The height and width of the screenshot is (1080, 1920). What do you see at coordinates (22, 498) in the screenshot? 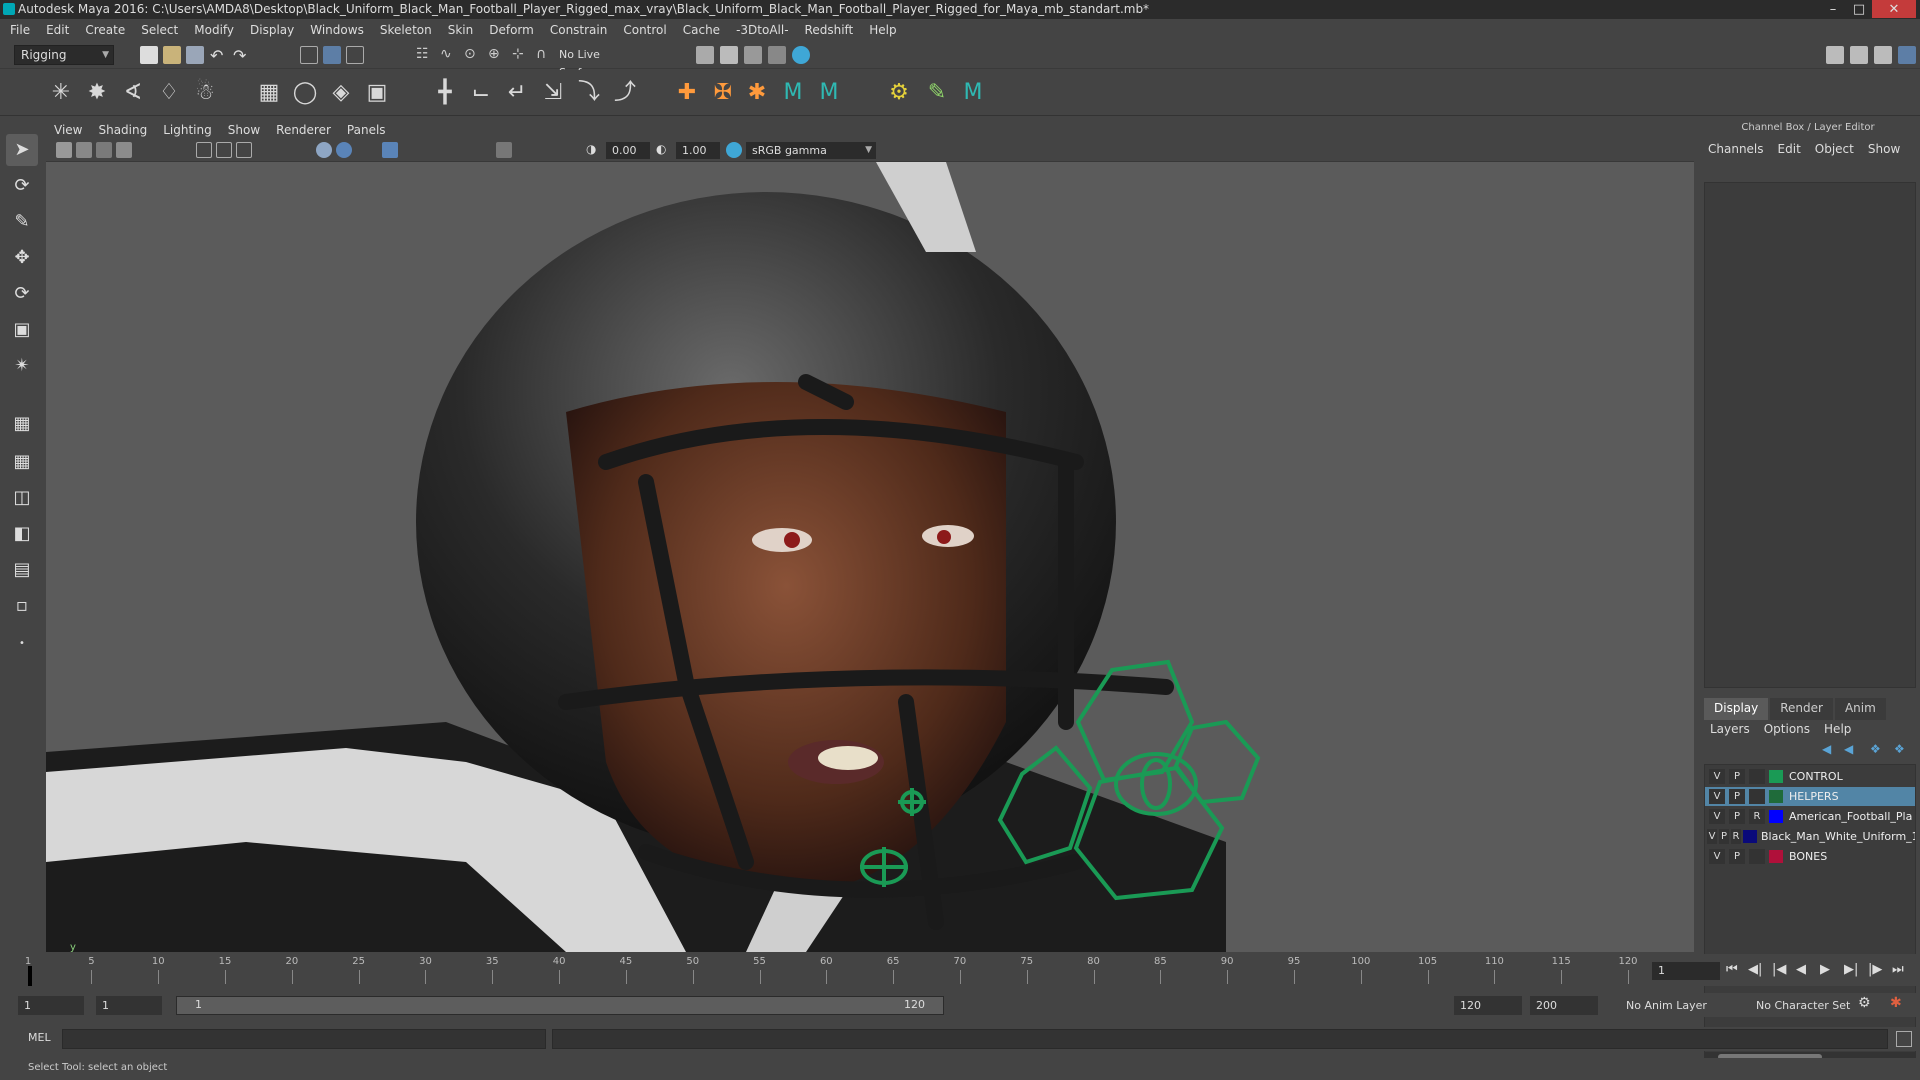
I see `side-by-side-layout-icon: ◫` at bounding box center [22, 498].